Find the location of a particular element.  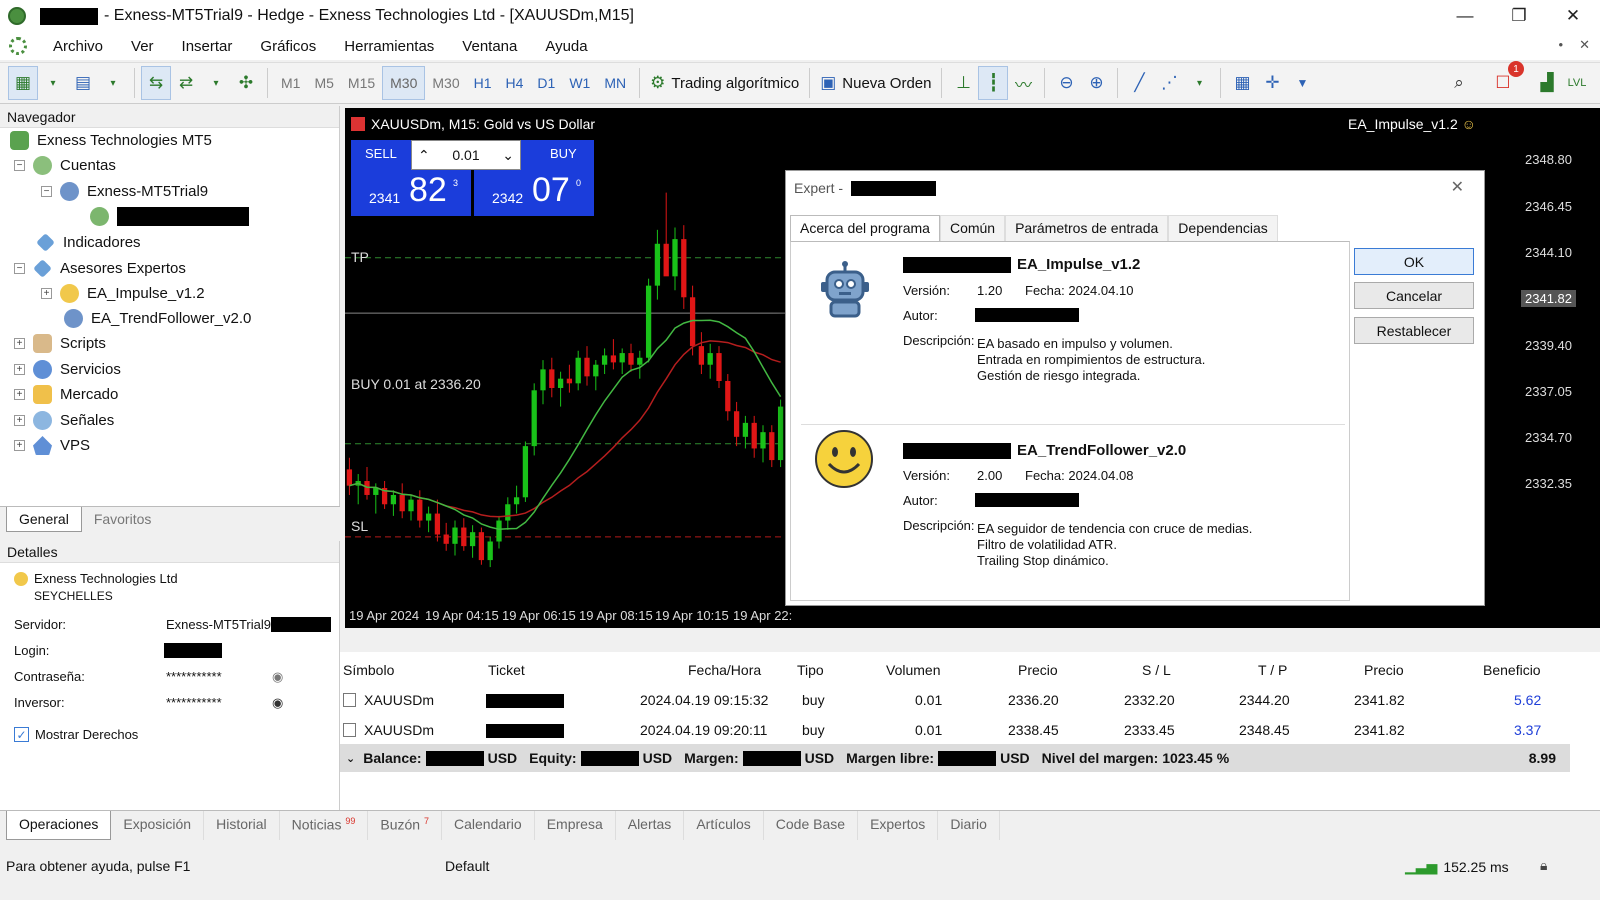

crosshair-icon: ✛ is located at coordinates (1272, 83).